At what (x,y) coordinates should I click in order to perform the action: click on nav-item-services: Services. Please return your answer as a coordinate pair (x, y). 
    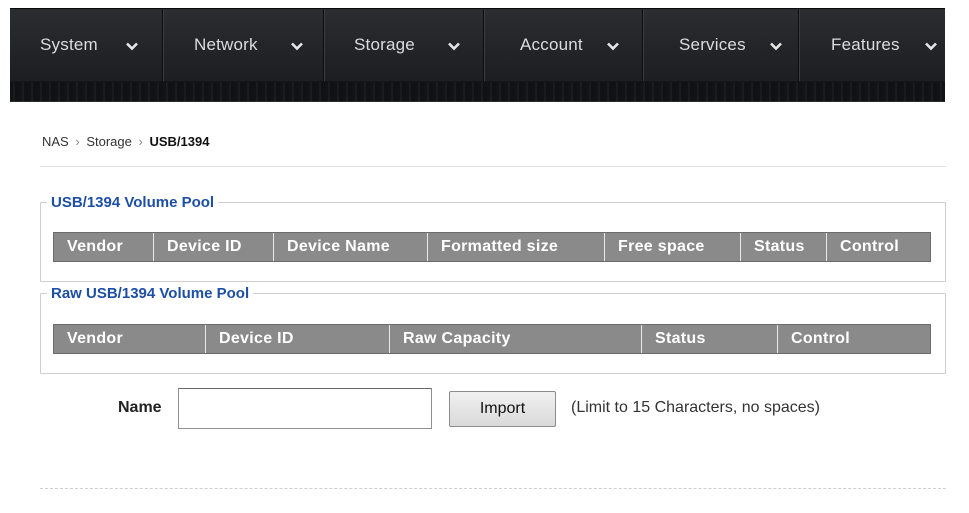
    Looking at the image, I should click on (721, 45).